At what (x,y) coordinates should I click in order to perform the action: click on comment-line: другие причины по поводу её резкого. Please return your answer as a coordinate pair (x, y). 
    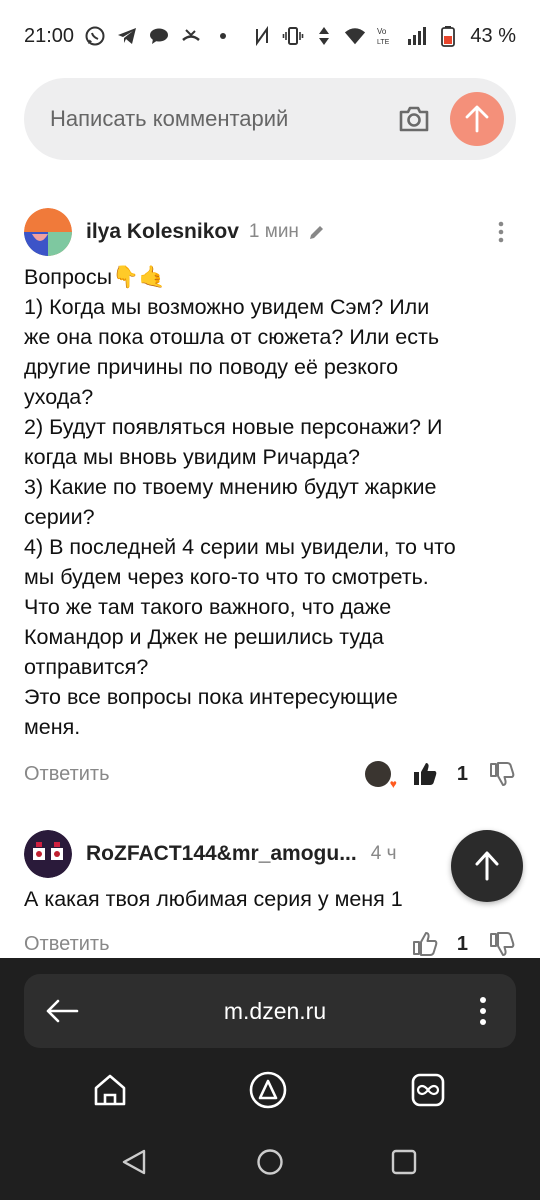
    Looking at the image, I should click on (211, 367).